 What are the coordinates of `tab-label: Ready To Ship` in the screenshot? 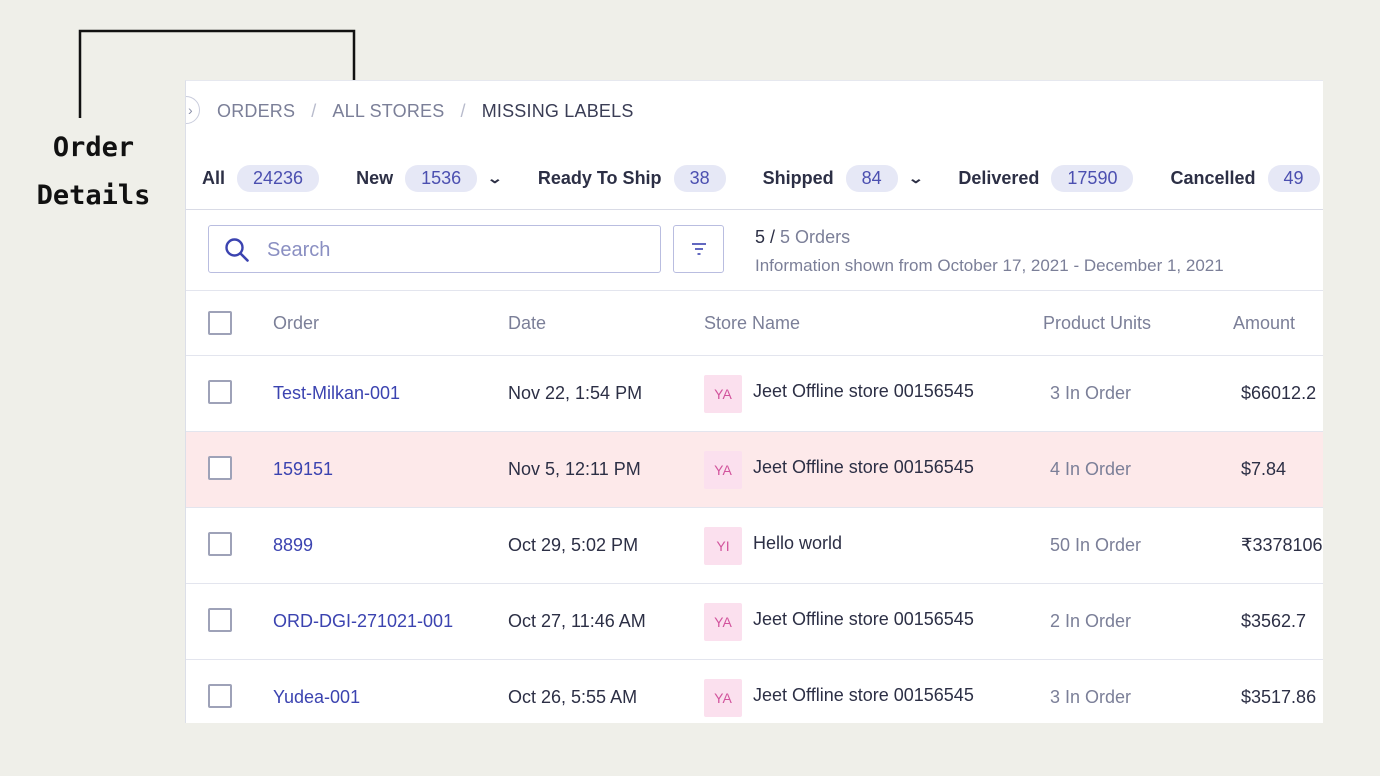 It's located at (599, 177).